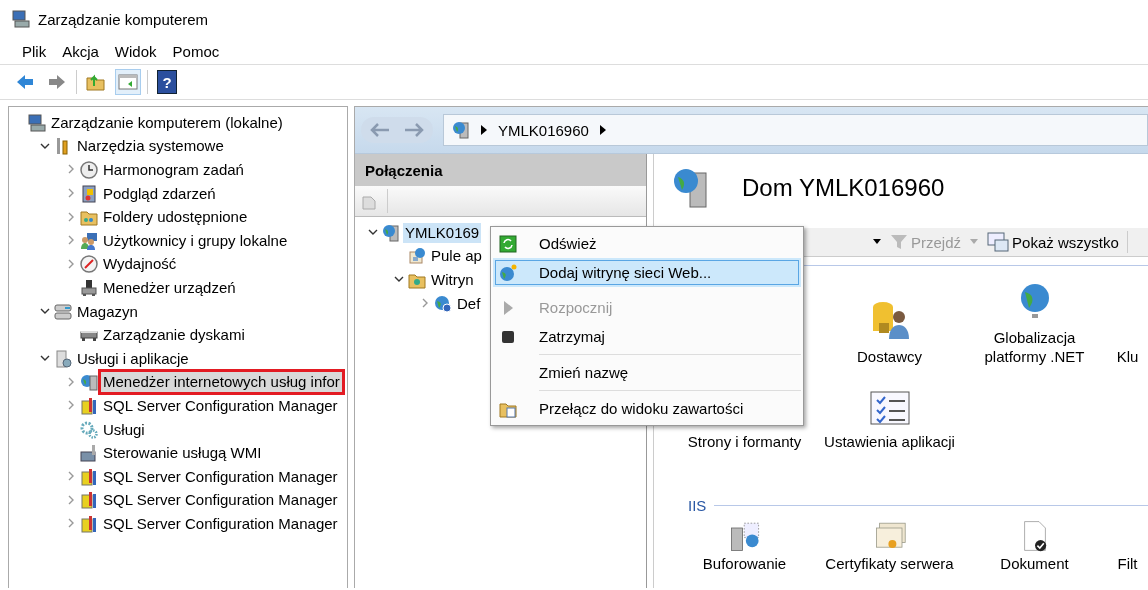  What do you see at coordinates (744, 441) in the screenshot?
I see `feature-label: Strony i formanty` at bounding box center [744, 441].